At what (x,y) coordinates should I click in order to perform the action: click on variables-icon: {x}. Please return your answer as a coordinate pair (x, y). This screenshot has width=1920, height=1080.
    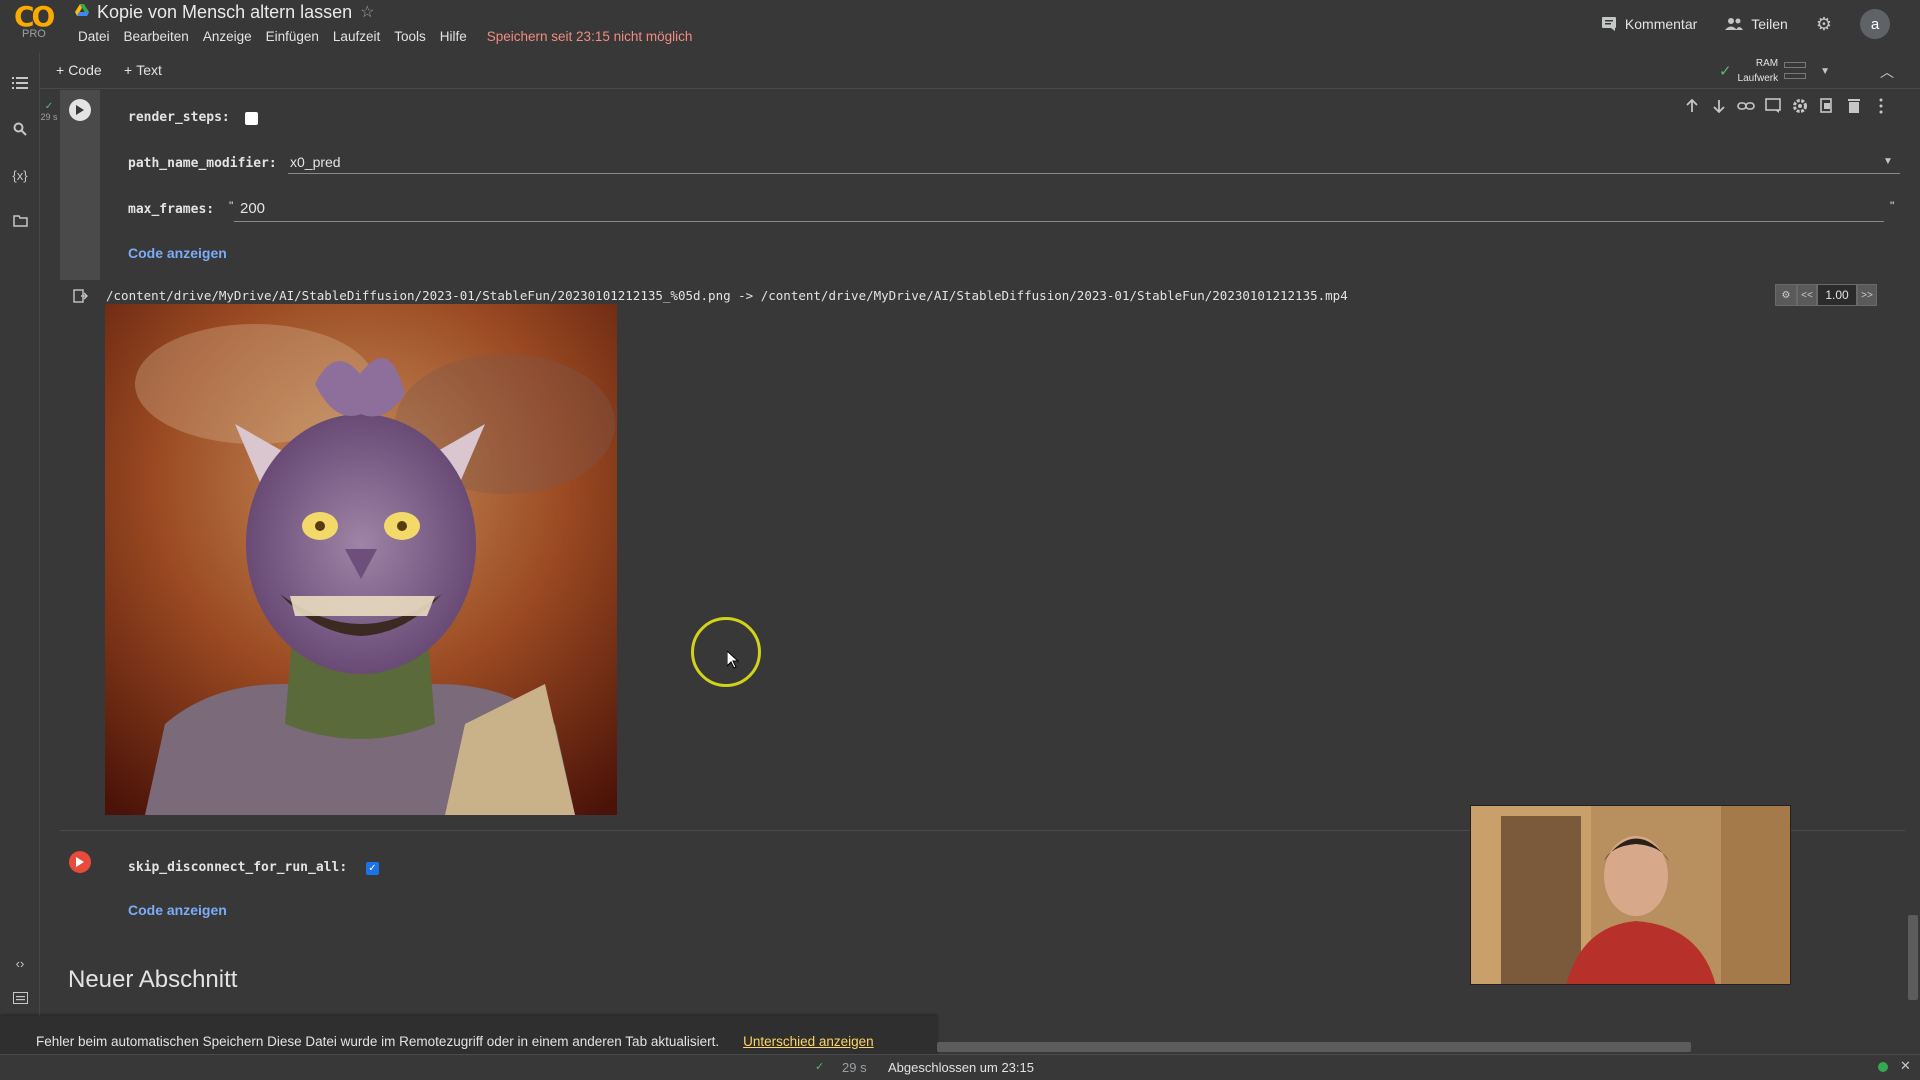
    Looking at the image, I should click on (20, 175).